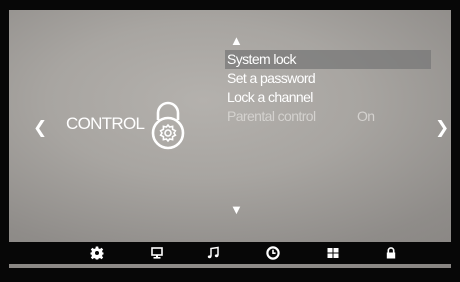 Image resolution: width=460 pixels, height=282 pixels. Describe the element at coordinates (328, 116) in the screenshot. I see `menu-item-parental-control: Parental control On` at that location.